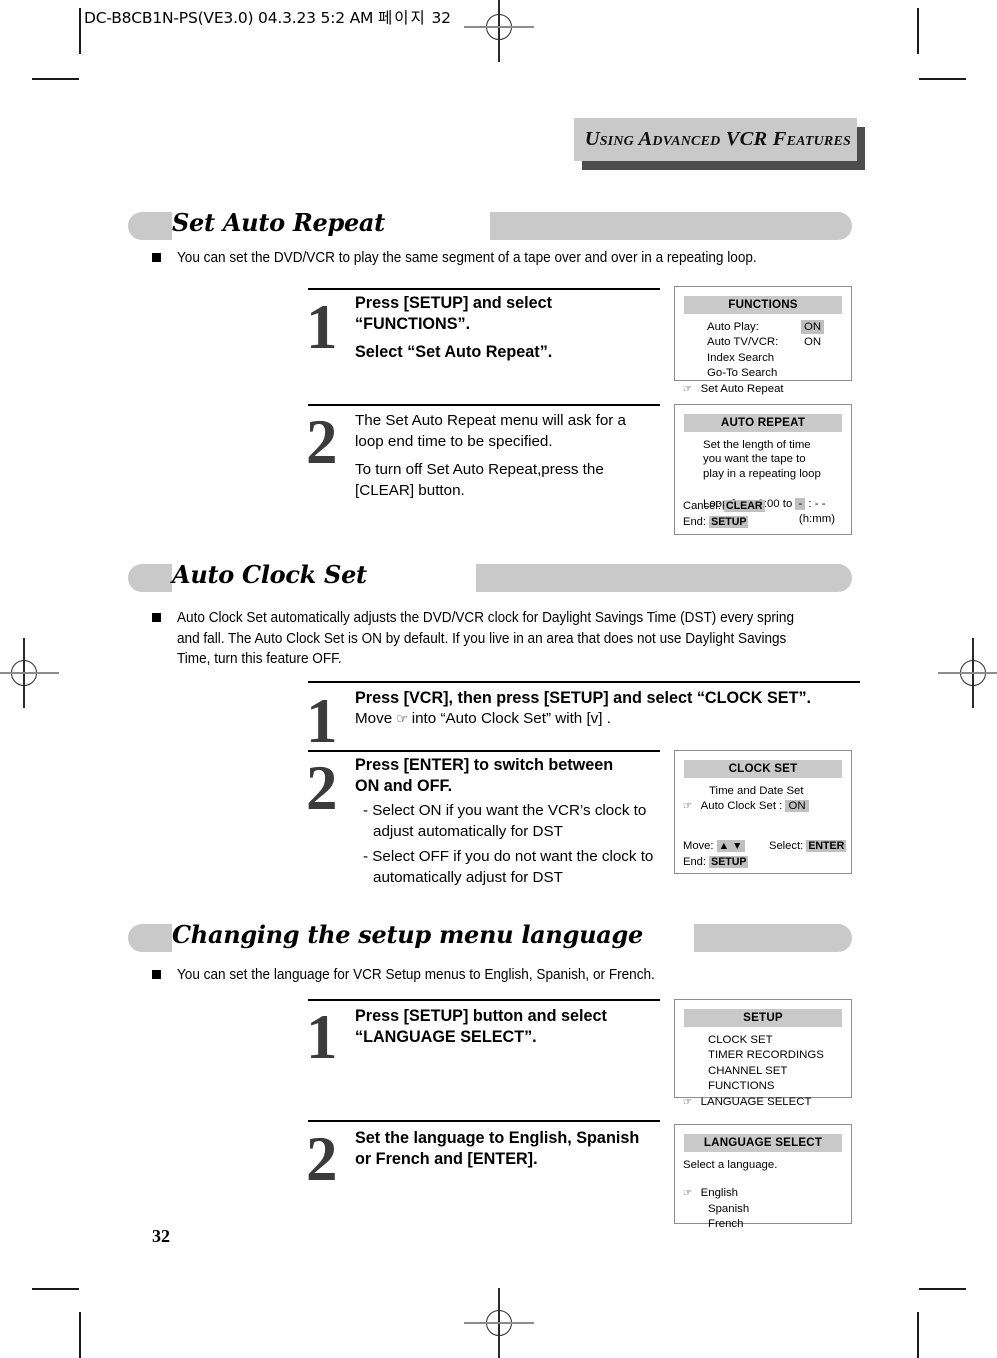  Describe the element at coordinates (741, 806) in the screenshot. I see `osd-row-label: Auto Clock Set :` at that location.